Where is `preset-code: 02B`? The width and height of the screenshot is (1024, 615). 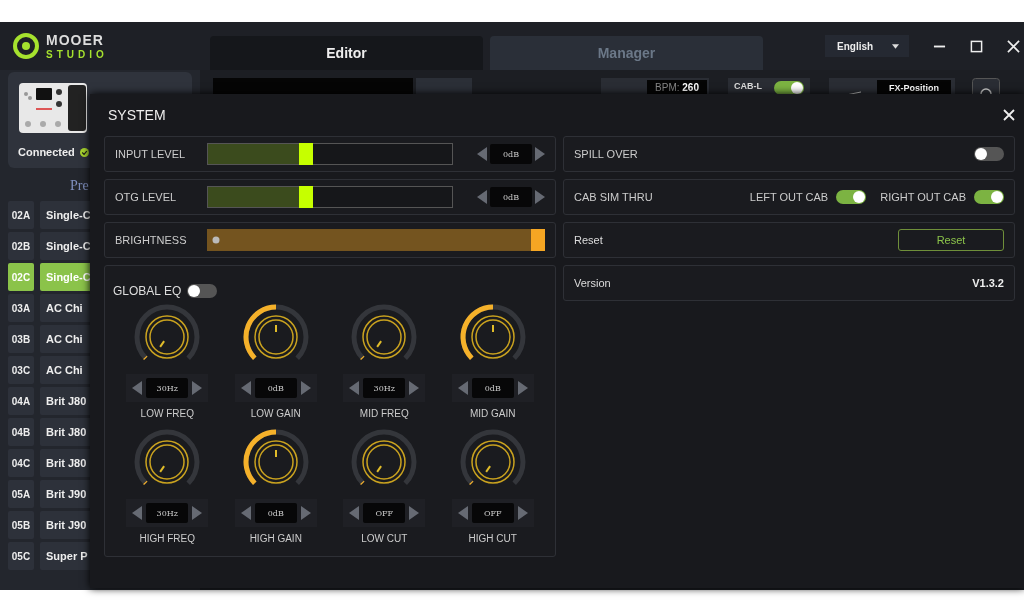 preset-code: 02B is located at coordinates (21, 246).